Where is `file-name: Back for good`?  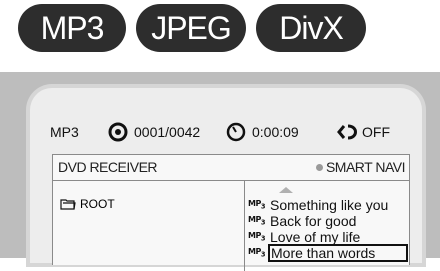
file-name: Back for good is located at coordinates (313, 221).